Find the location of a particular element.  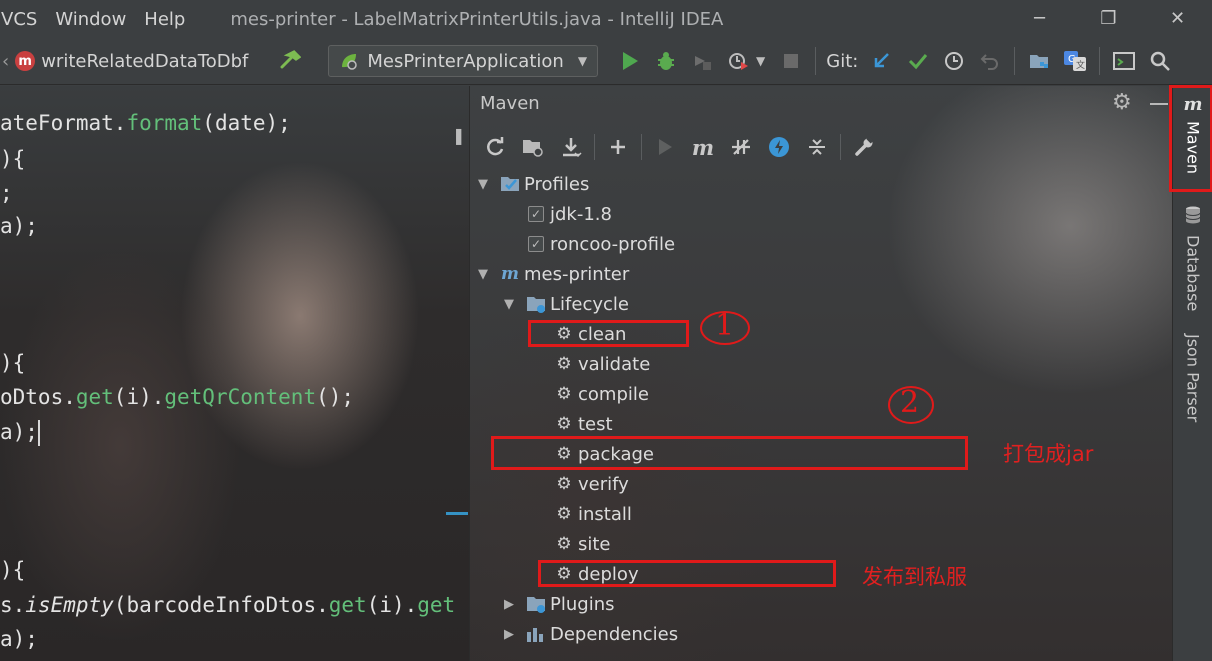

lifecycle-phase-validate: ⚙ validate is located at coordinates (602, 364).